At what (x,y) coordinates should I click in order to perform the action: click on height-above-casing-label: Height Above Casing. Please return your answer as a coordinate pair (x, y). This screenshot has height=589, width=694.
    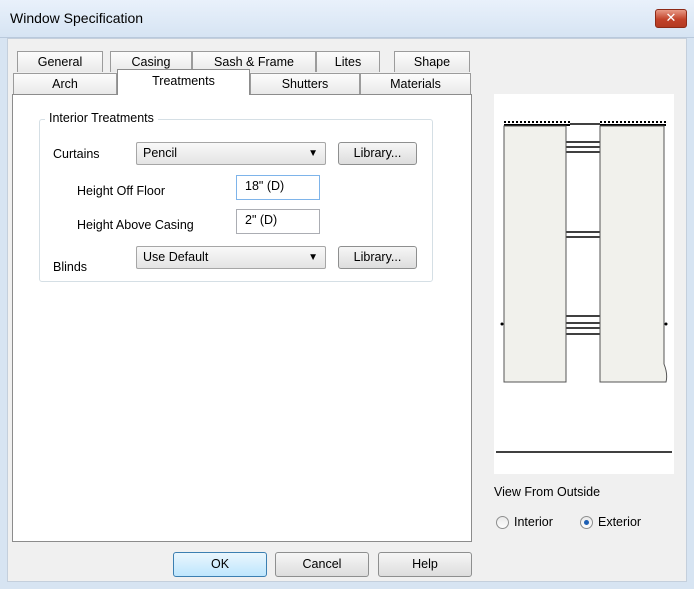
    Looking at the image, I should click on (135, 225).